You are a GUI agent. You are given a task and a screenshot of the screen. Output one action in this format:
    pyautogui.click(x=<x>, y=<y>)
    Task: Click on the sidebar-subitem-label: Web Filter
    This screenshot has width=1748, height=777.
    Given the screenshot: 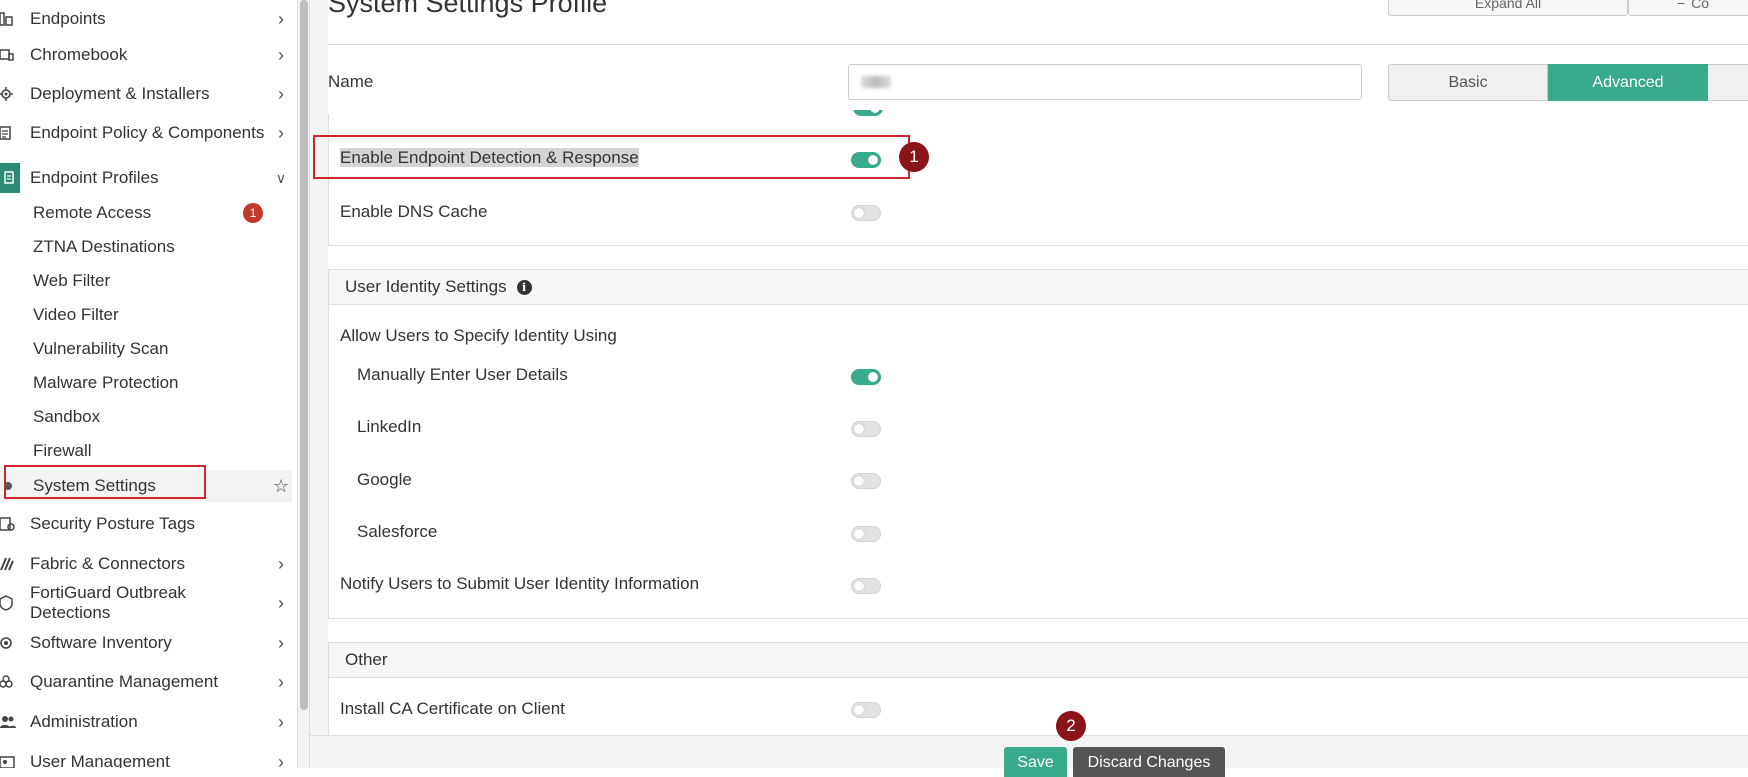 What is the action you would take?
    pyautogui.click(x=72, y=280)
    